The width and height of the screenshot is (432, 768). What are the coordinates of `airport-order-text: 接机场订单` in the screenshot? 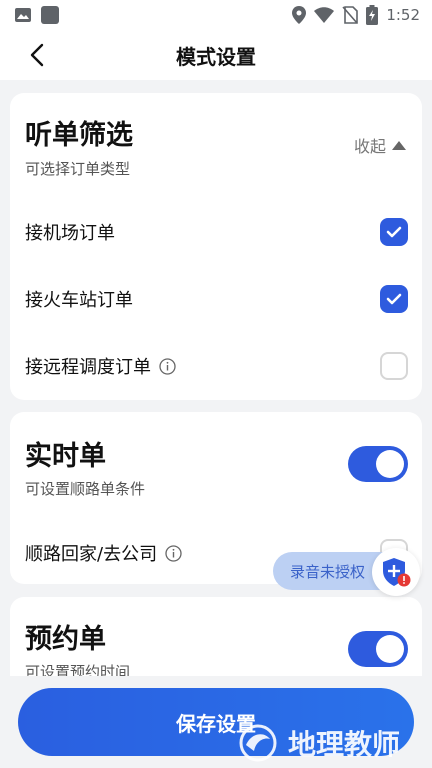 It's located at (70, 233).